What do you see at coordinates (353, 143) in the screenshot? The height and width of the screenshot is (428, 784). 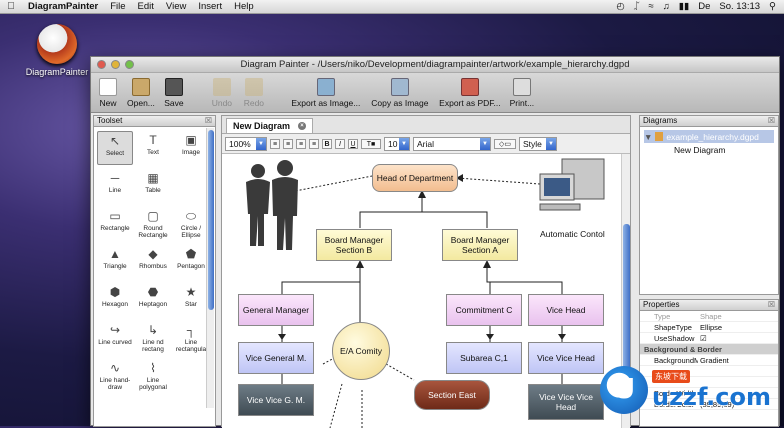 I see `underline-icon: U` at bounding box center [353, 143].